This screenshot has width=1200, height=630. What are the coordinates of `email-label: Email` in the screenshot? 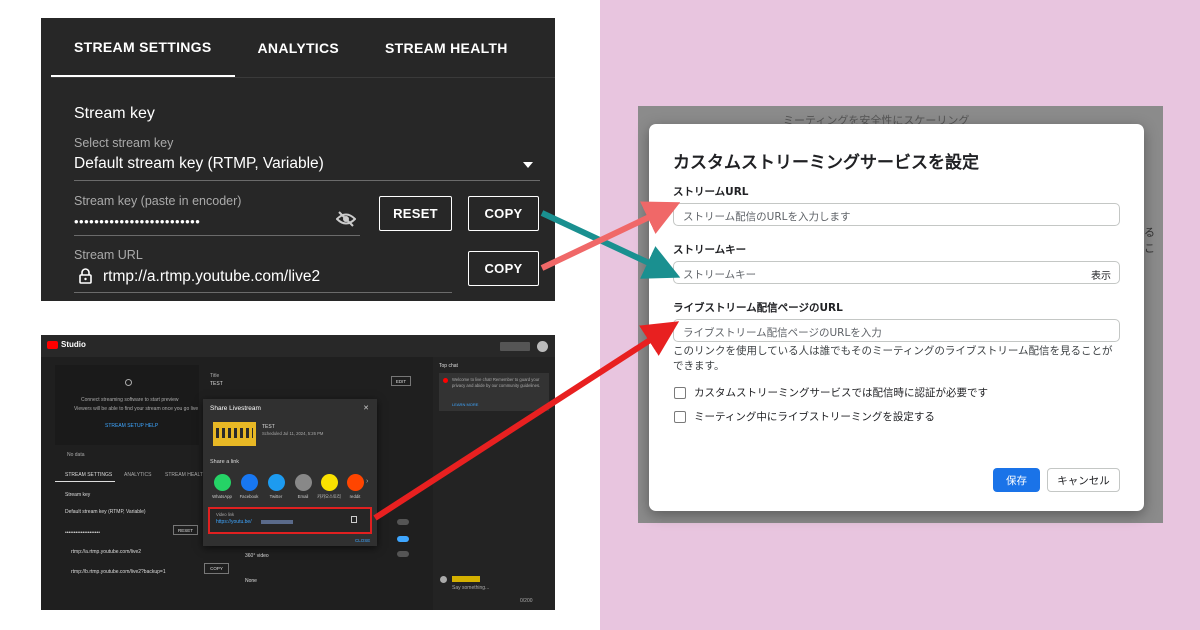 It's located at (303, 496).